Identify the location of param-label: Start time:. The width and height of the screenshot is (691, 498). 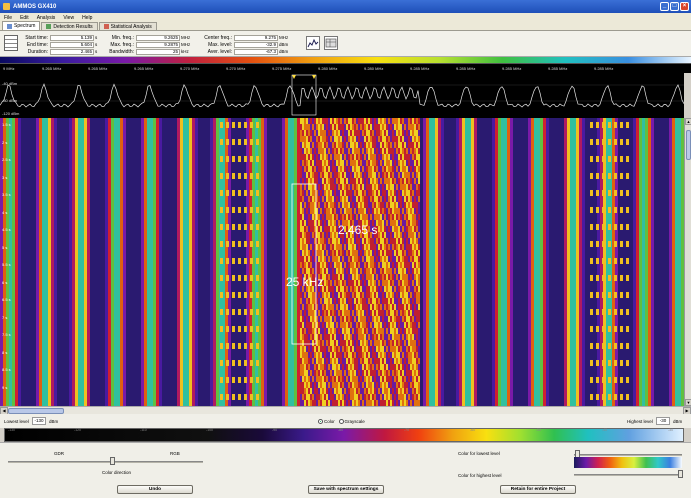
(36, 37).